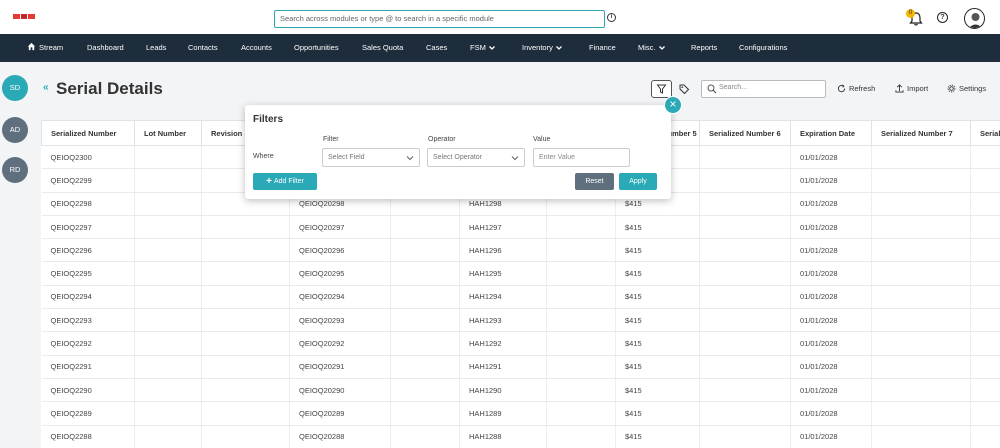 This screenshot has width=1000, height=448. I want to click on import-button: Import, so click(911, 88).